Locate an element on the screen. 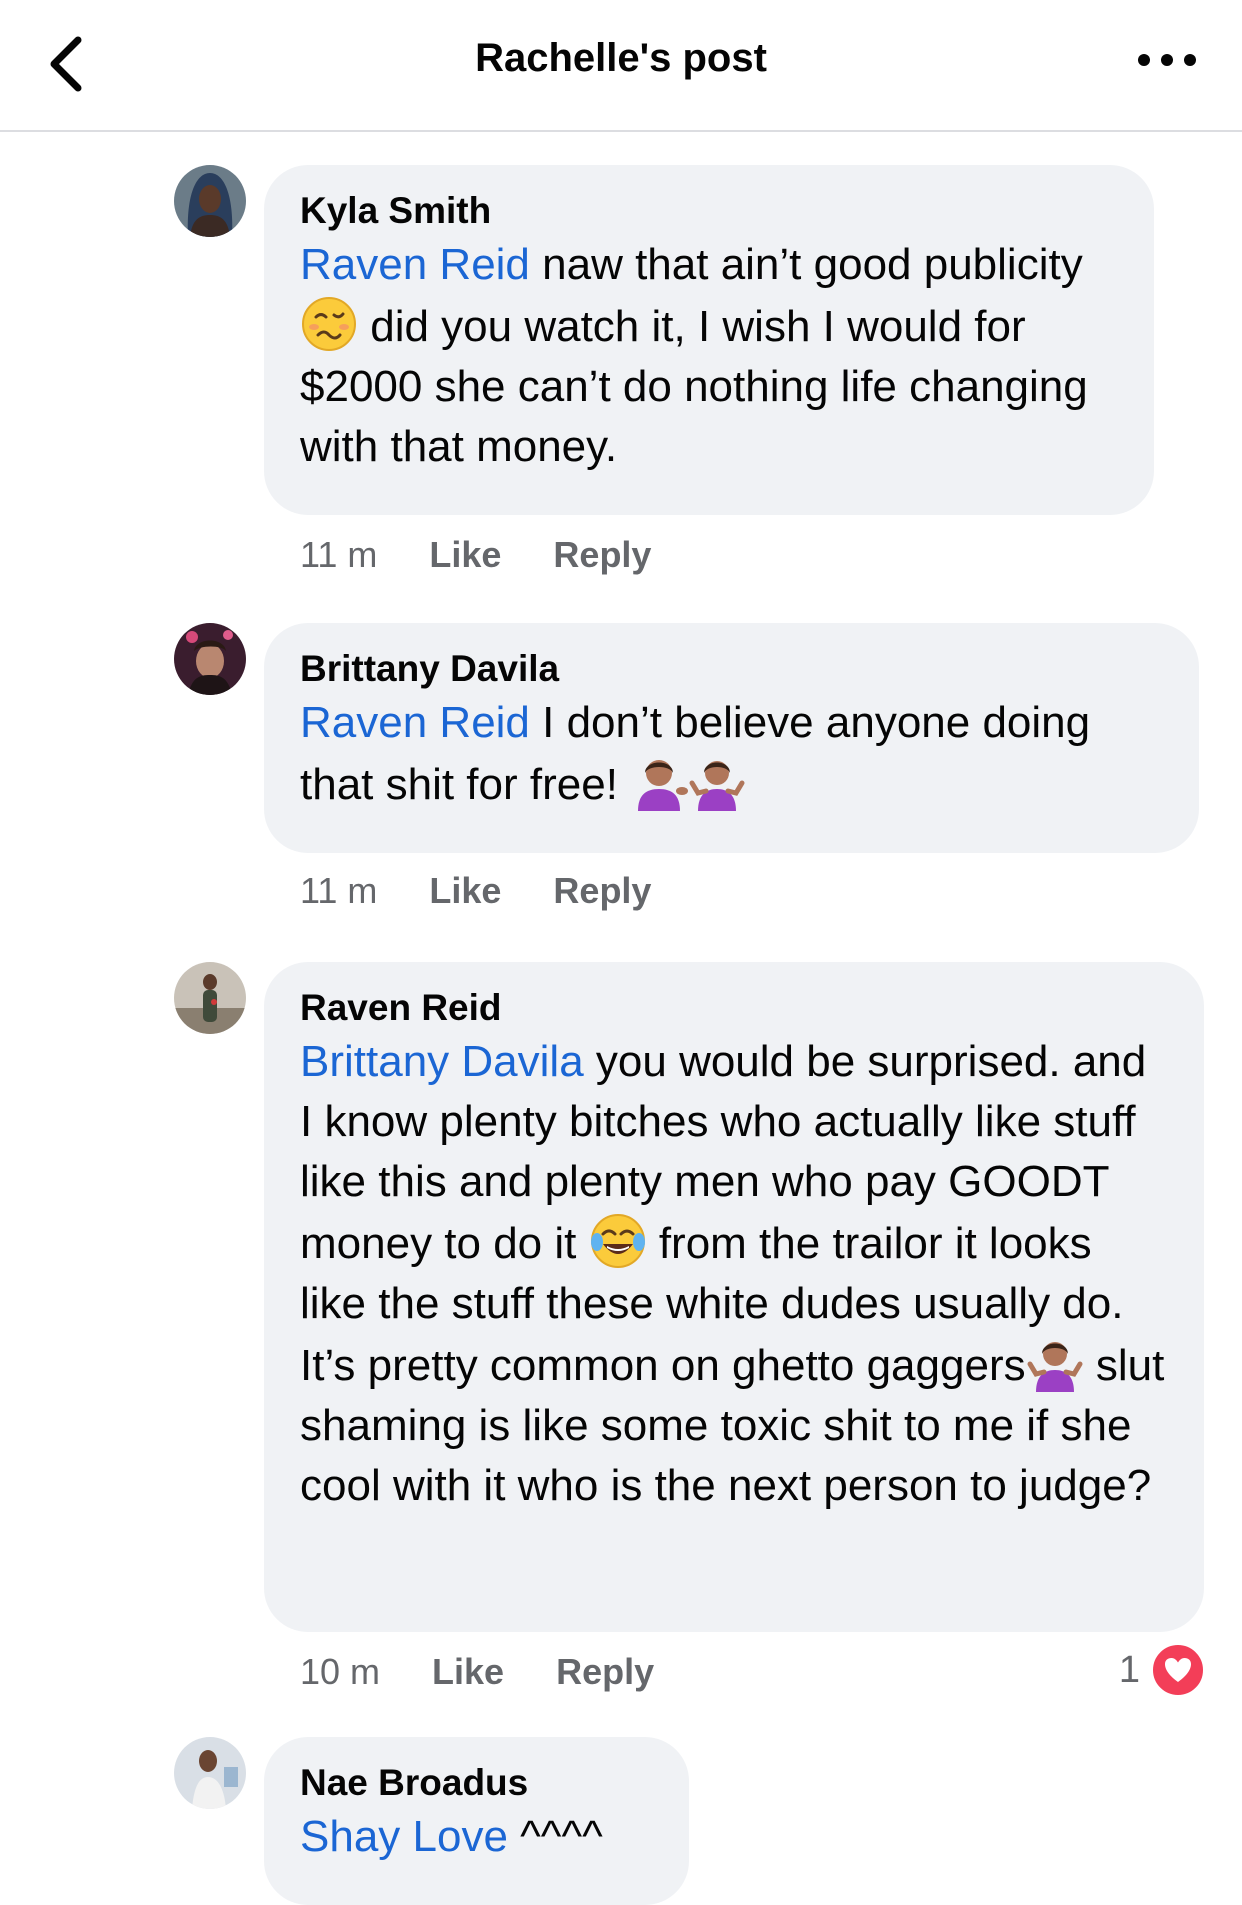 This screenshot has width=1242, height=1905. comment-bubble: Nae Broadus Shay Love ^^^^ is located at coordinates (476, 1821).